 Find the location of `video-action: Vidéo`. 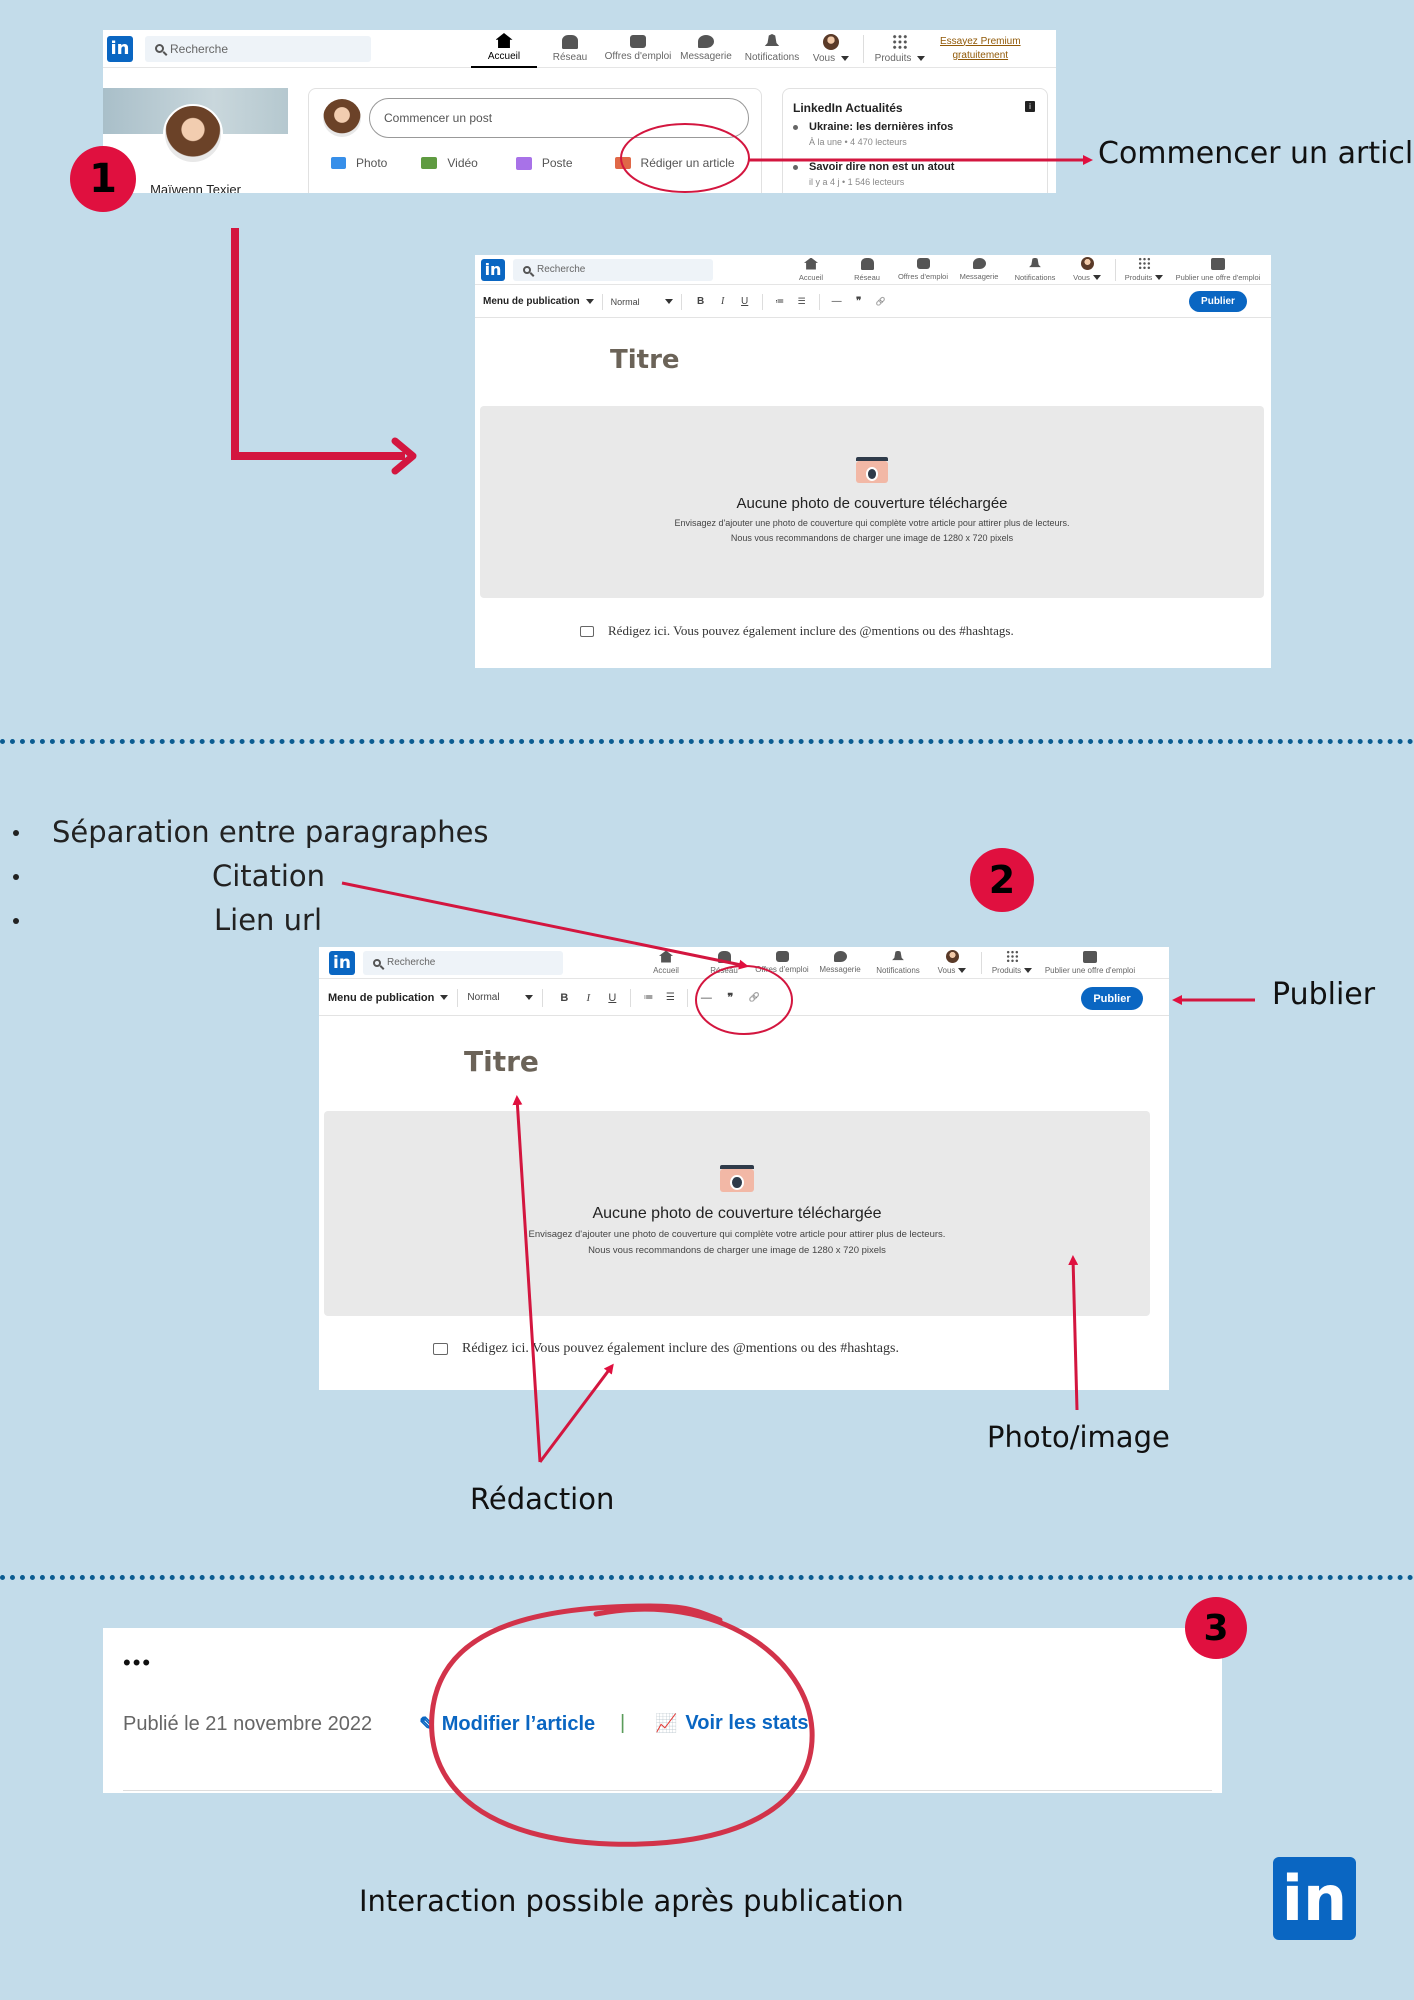

video-action: Vidéo is located at coordinates (449, 163).